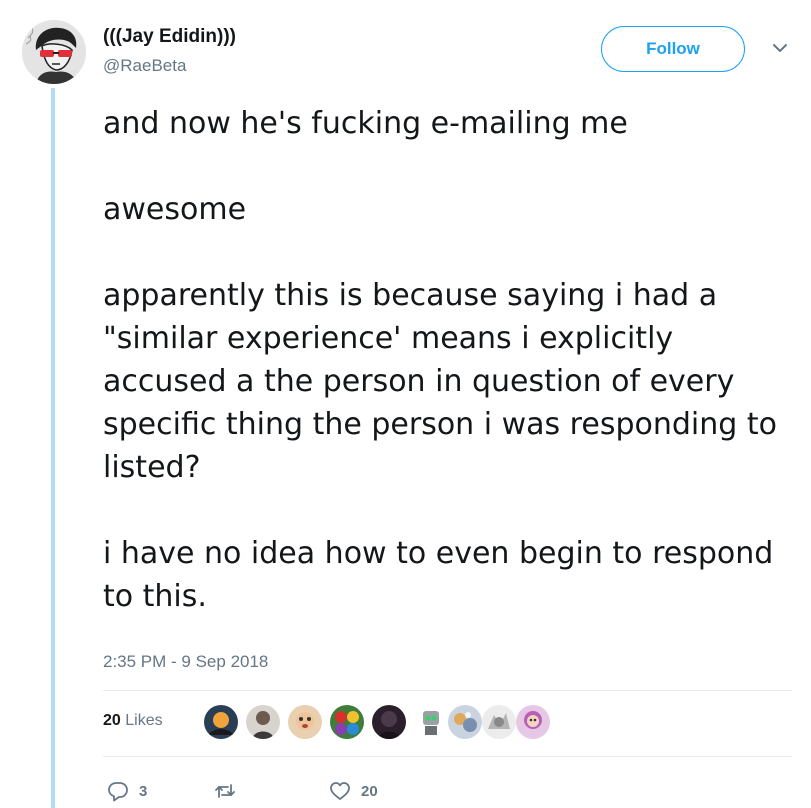 The image size is (811, 808). Describe the element at coordinates (780, 48) in the screenshot. I see `chevron-down-icon` at that location.